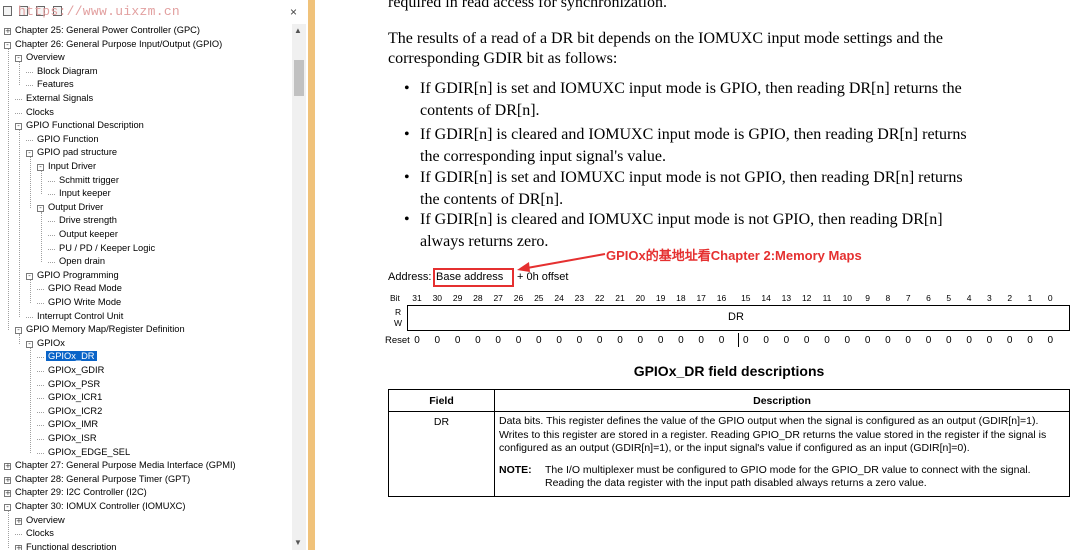 The width and height of the screenshot is (1080, 550). I want to click on tree-item: + Chapter 29: I2C Controller (I2C), so click(76, 492).